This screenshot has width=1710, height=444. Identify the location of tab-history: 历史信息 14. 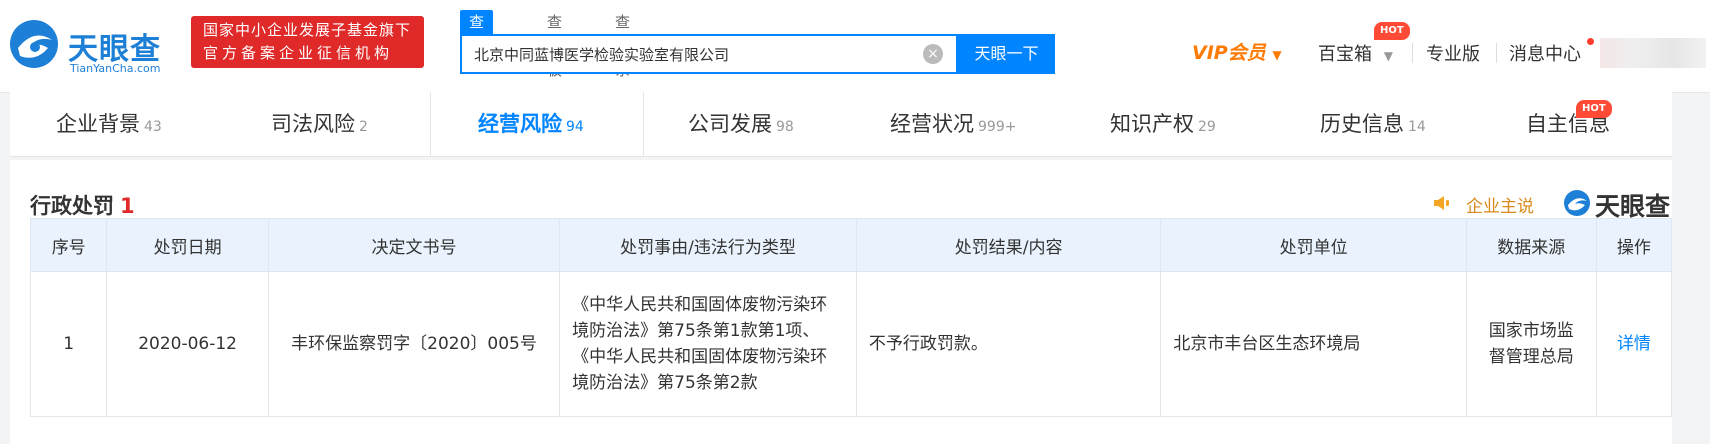
(1373, 124).